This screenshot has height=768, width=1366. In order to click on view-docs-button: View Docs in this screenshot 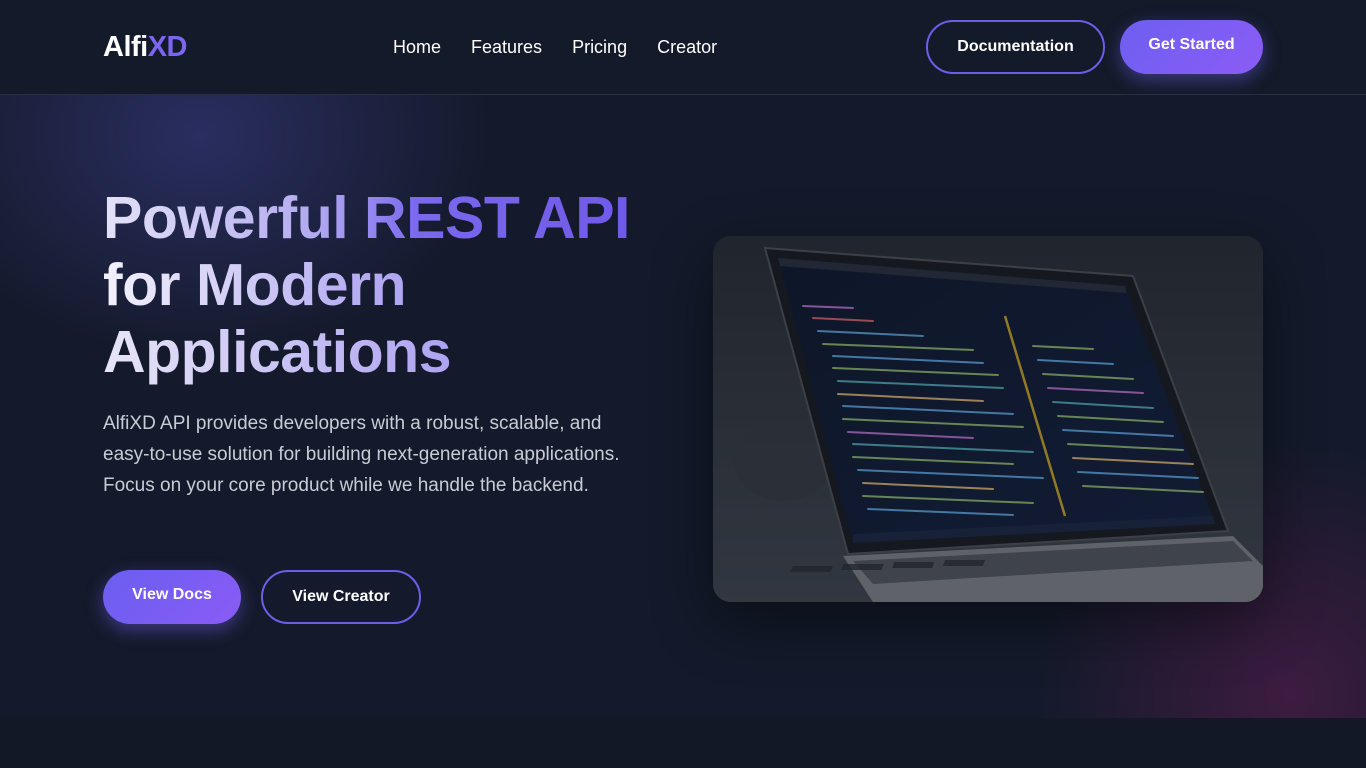, I will do `click(172, 597)`.